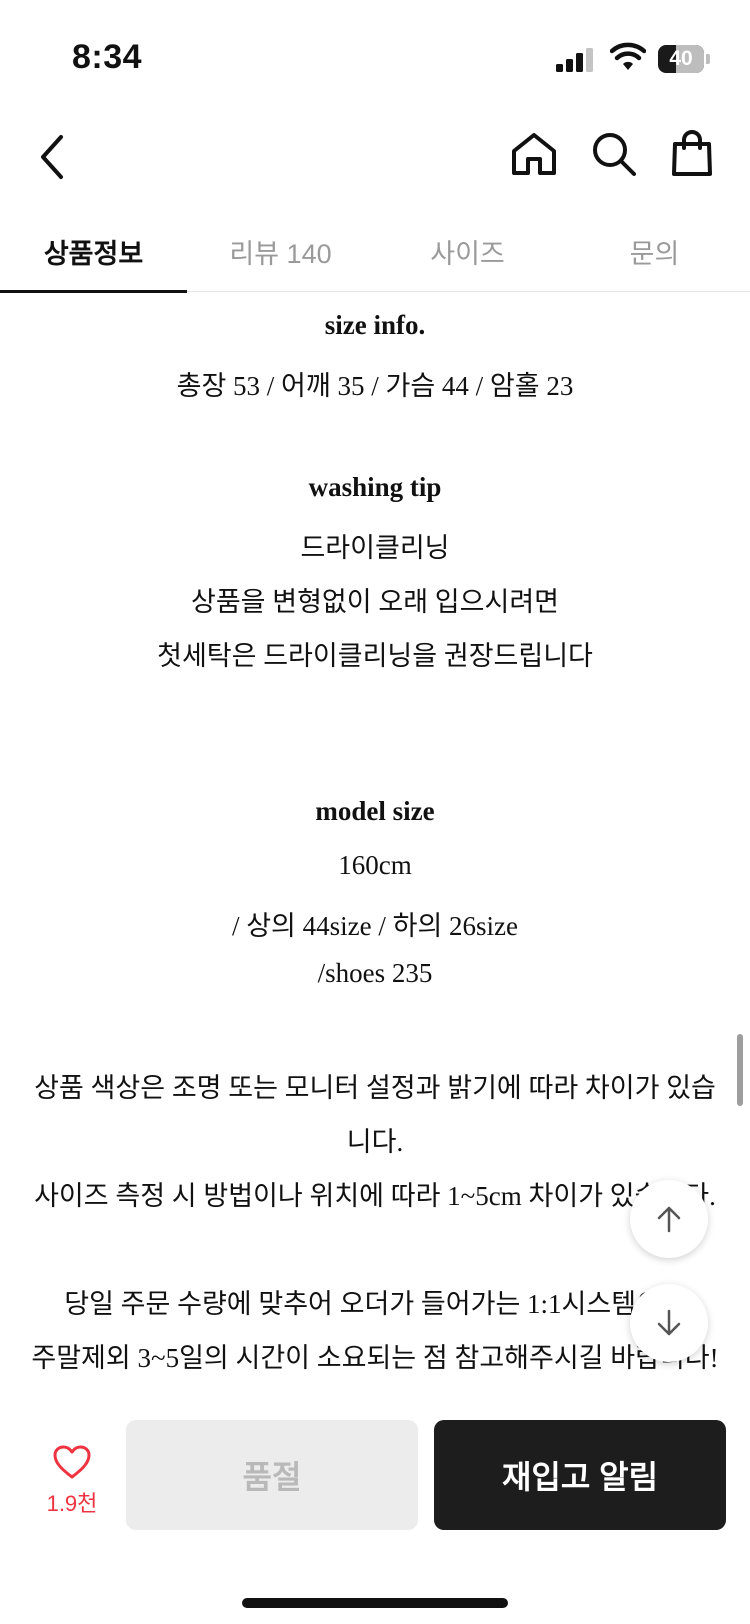 The image size is (750, 1624). I want to click on scroll-to-bottom-button, so click(669, 1323).